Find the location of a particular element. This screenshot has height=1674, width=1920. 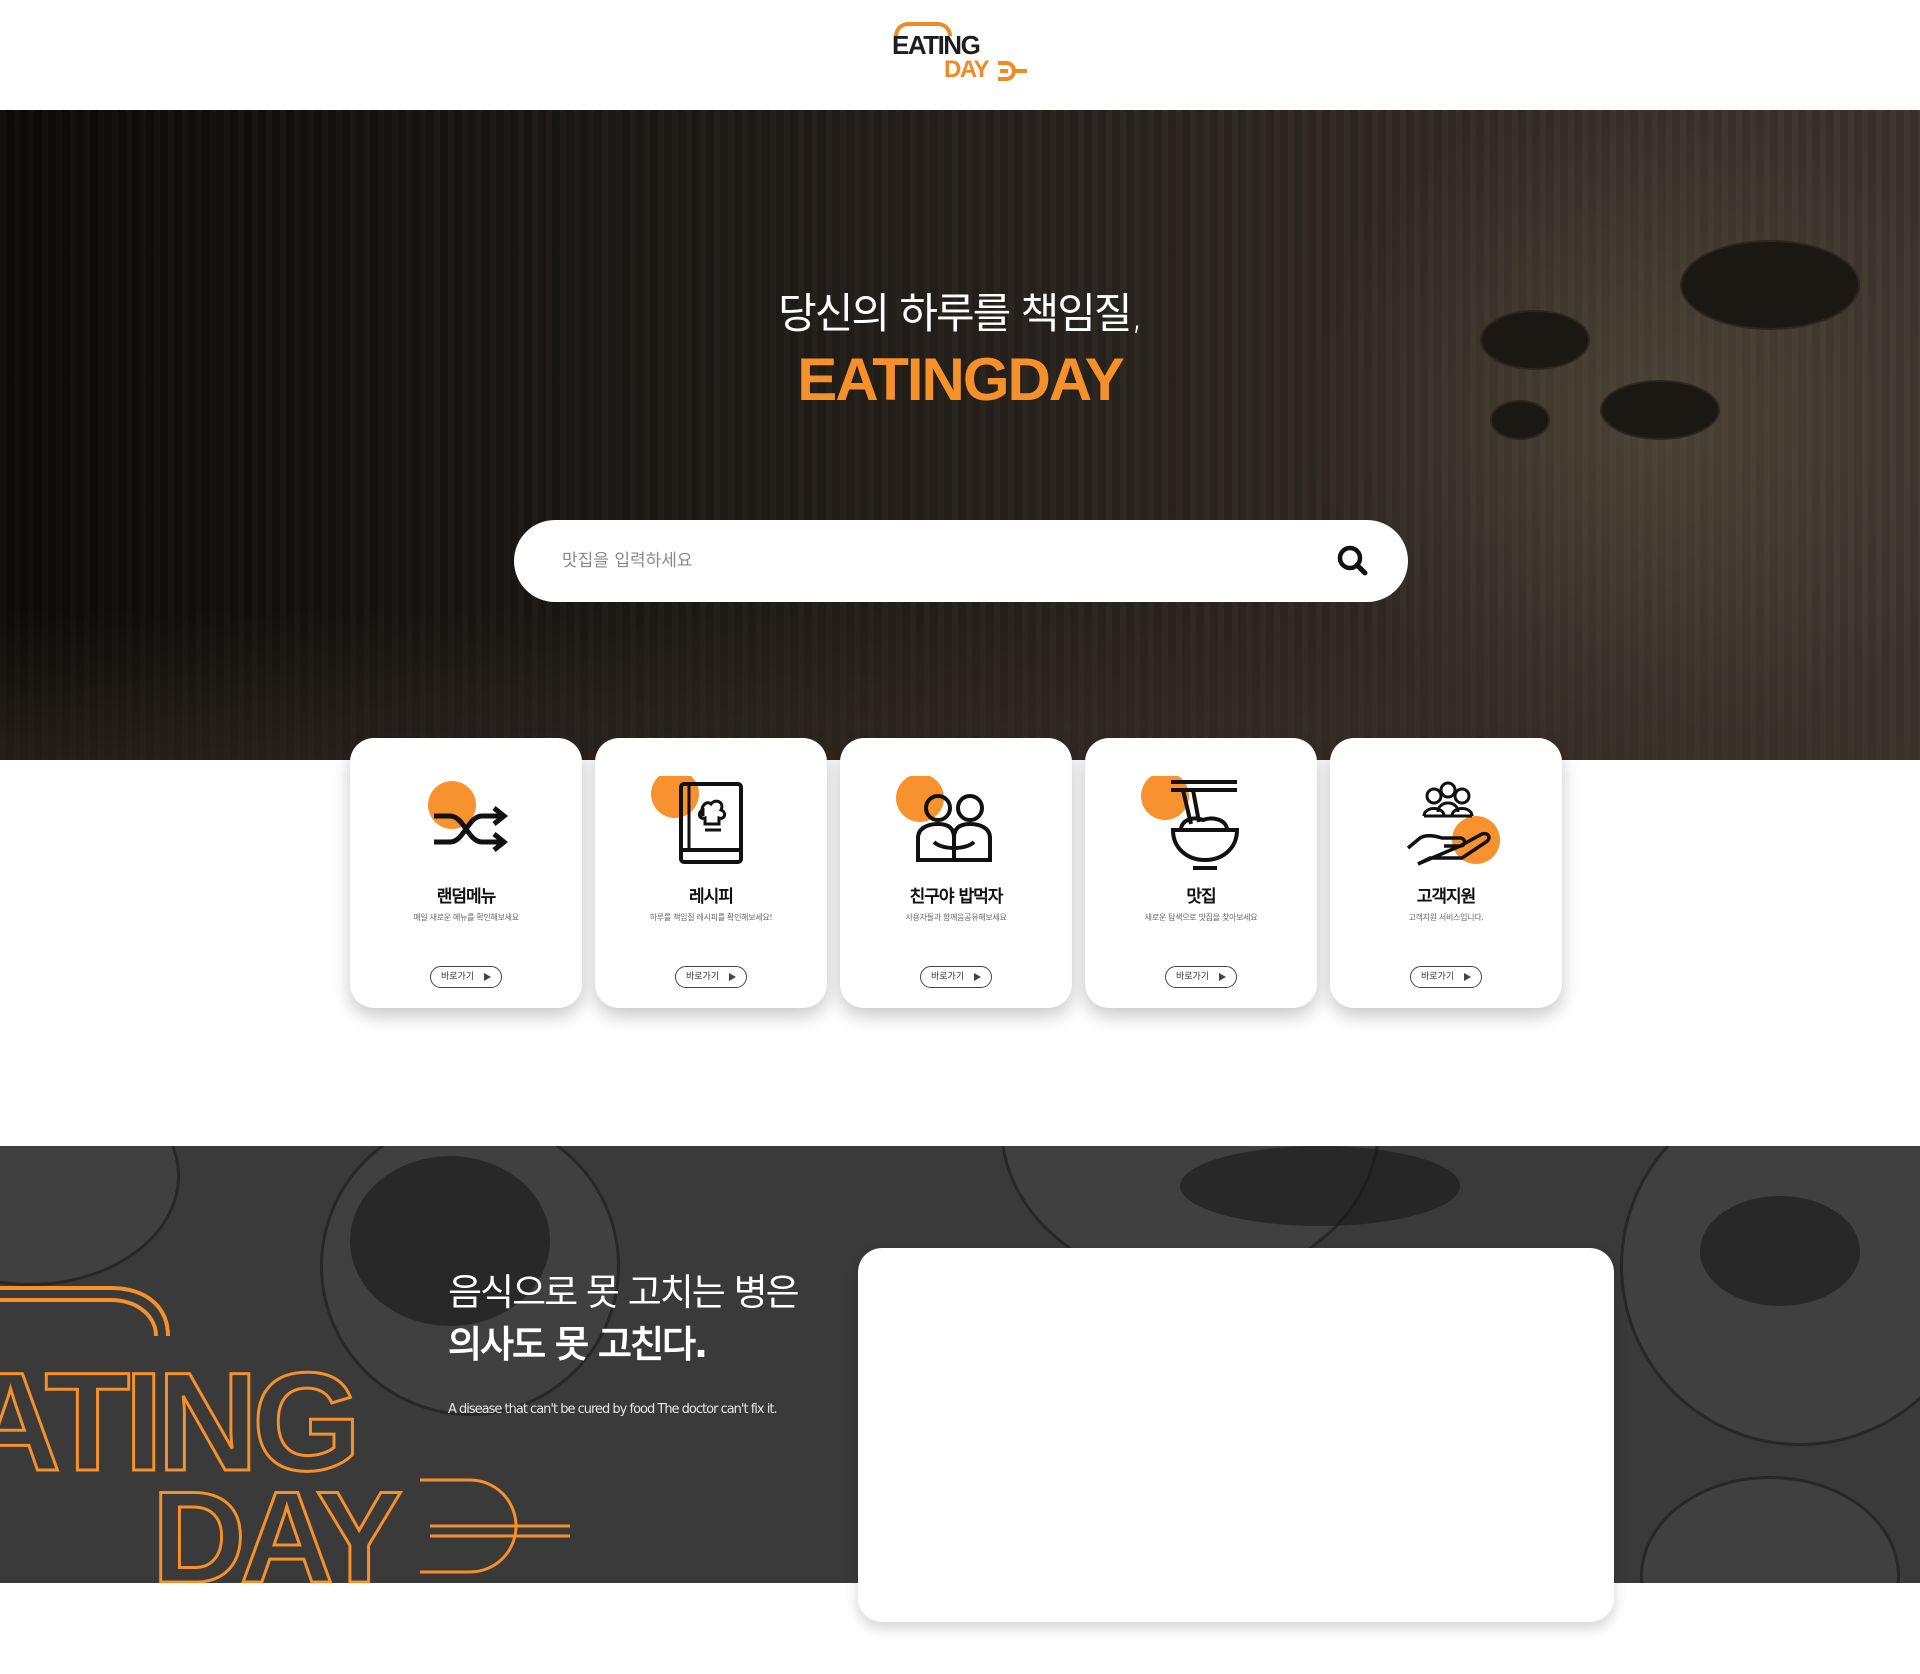

card-friends-meal: 친구야 밥먹자 사용자들과 함께음공유해보세요 바로가기 is located at coordinates (956, 873).